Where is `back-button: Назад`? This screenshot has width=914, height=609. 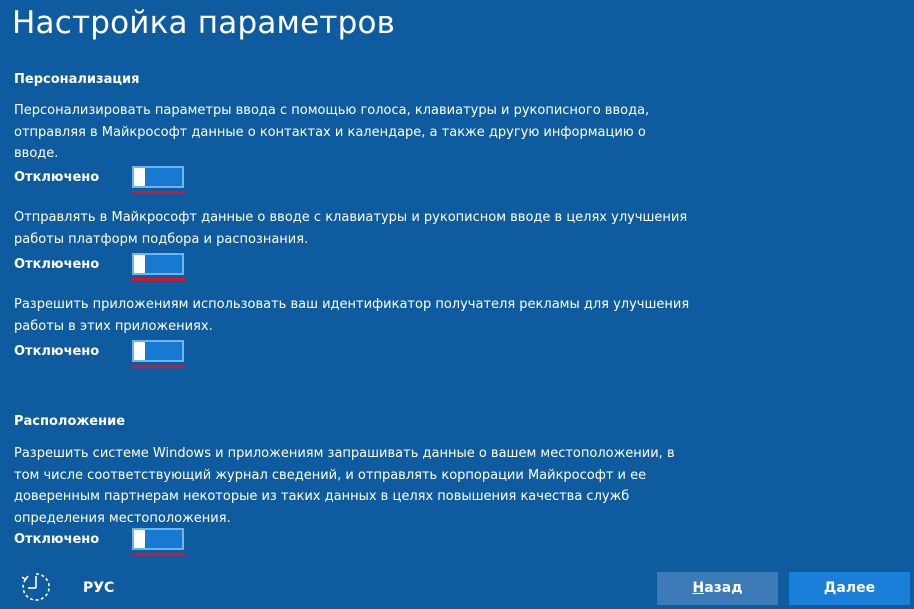
back-button: Назад is located at coordinates (717, 588).